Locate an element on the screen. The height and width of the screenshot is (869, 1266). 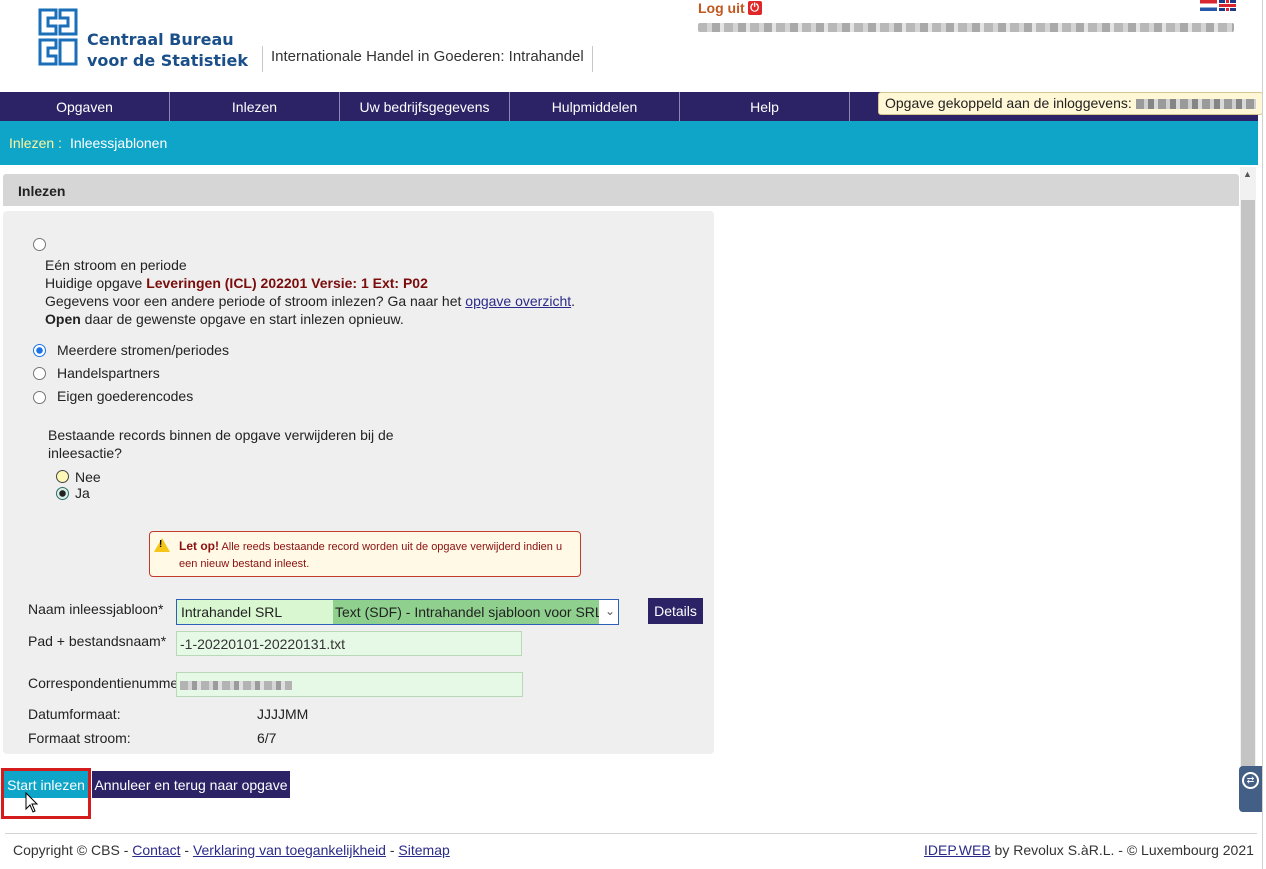
logout-link: Log uit ⏻ is located at coordinates (730, 8).